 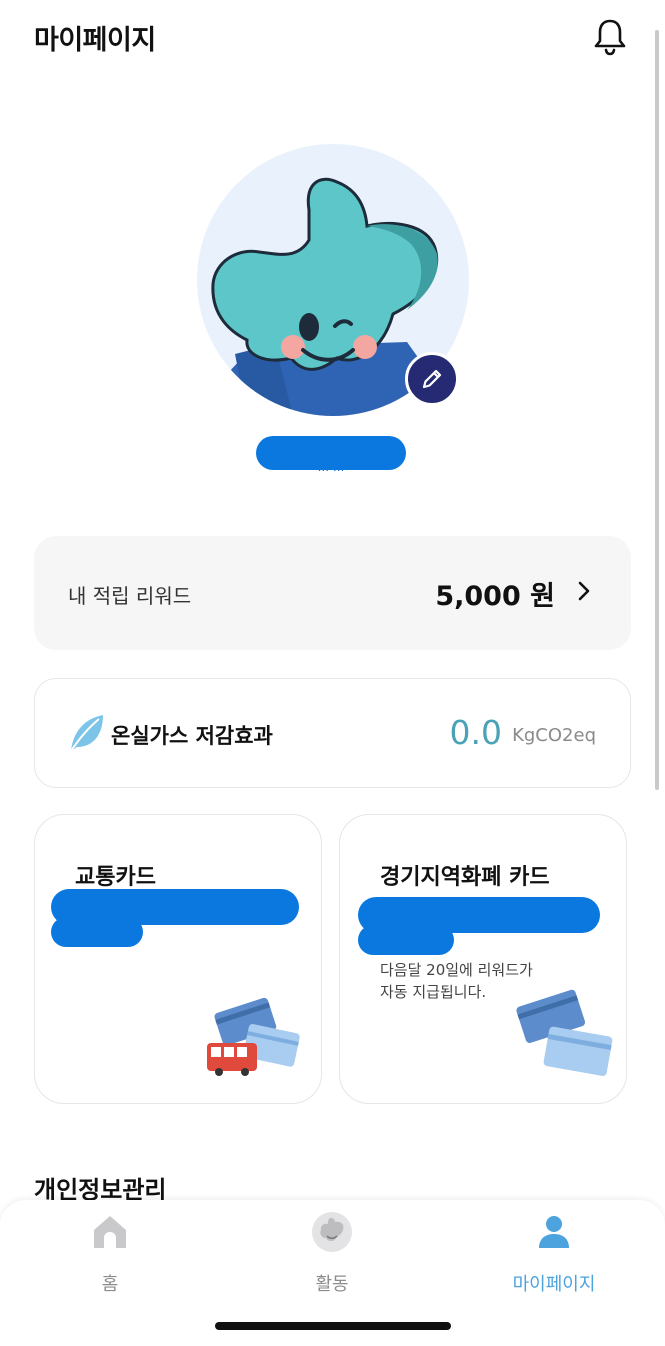 I want to click on home-icon, so click(x=110, y=1232).